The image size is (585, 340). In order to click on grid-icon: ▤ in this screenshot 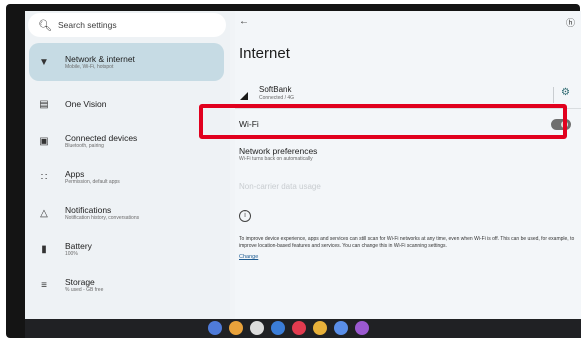, I will do `click(44, 104)`.